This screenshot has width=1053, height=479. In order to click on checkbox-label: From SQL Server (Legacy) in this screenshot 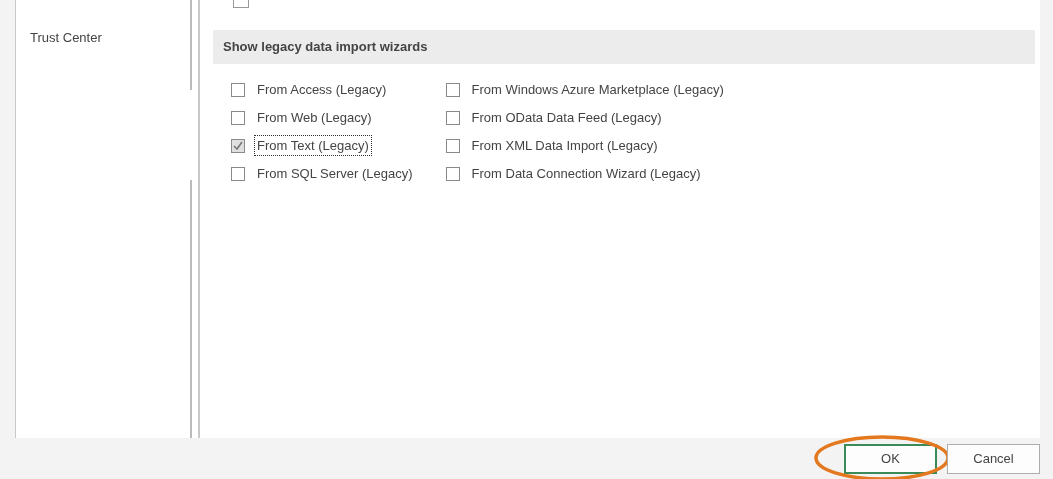, I will do `click(335, 173)`.